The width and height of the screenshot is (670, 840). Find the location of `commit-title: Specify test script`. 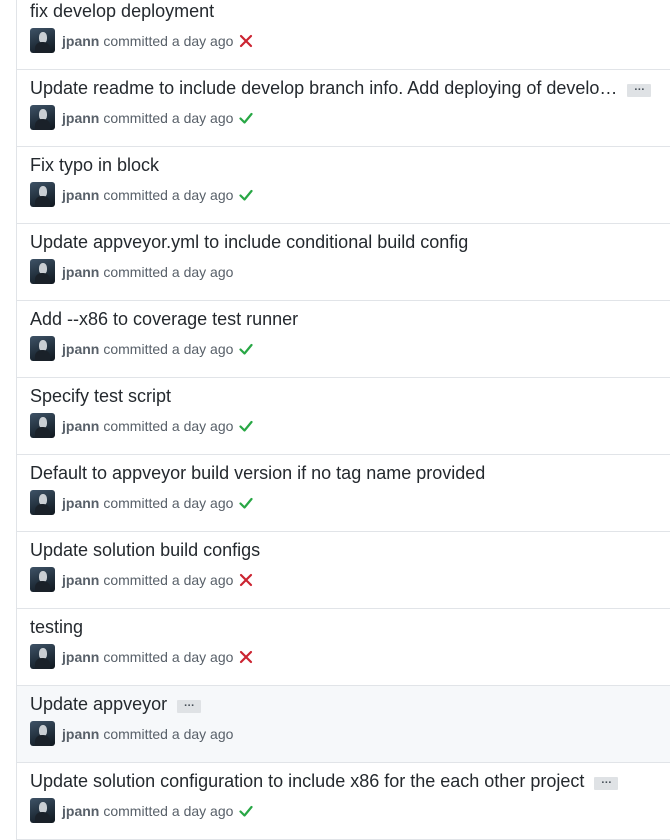

commit-title: Specify test script is located at coordinates (100, 396).